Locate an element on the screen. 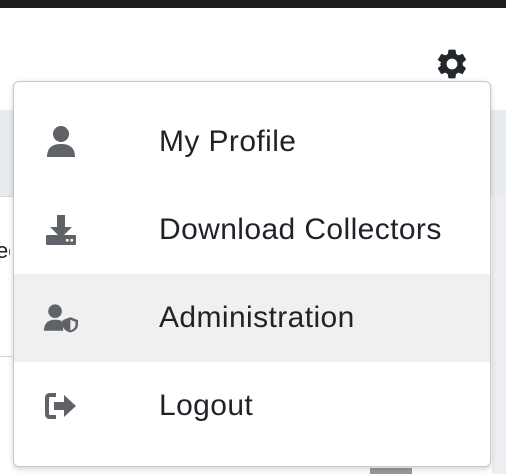 The height and width of the screenshot is (474, 506). menu-item-label: Download Collectors is located at coordinates (300, 229).